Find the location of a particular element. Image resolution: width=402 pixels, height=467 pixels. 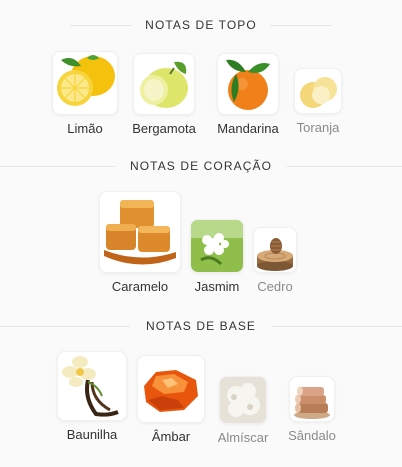

note-mandarin: Mandarina is located at coordinates (248, 94).